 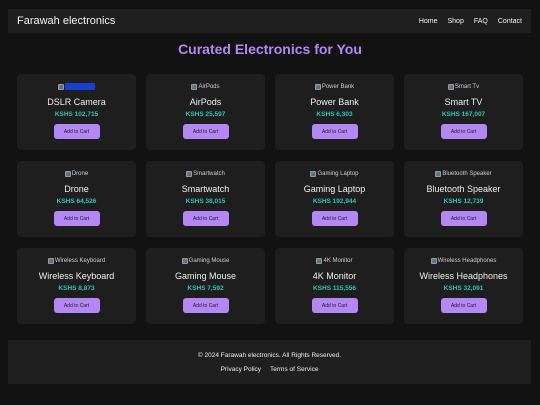 I want to click on product-image: AirPods, so click(x=205, y=86).